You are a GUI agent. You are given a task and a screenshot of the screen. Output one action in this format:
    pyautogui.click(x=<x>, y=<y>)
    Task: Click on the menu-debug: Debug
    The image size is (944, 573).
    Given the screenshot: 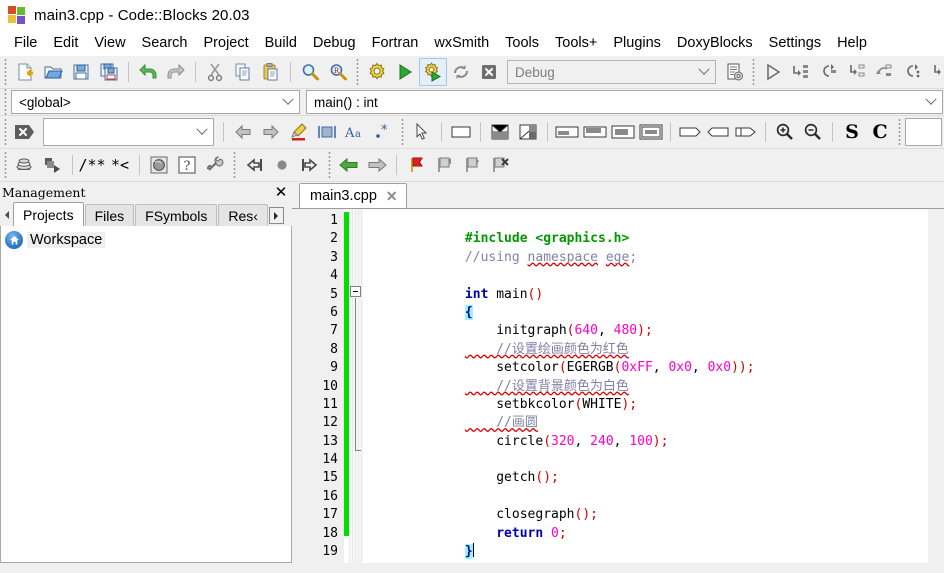 What is the action you would take?
    pyautogui.click(x=334, y=43)
    